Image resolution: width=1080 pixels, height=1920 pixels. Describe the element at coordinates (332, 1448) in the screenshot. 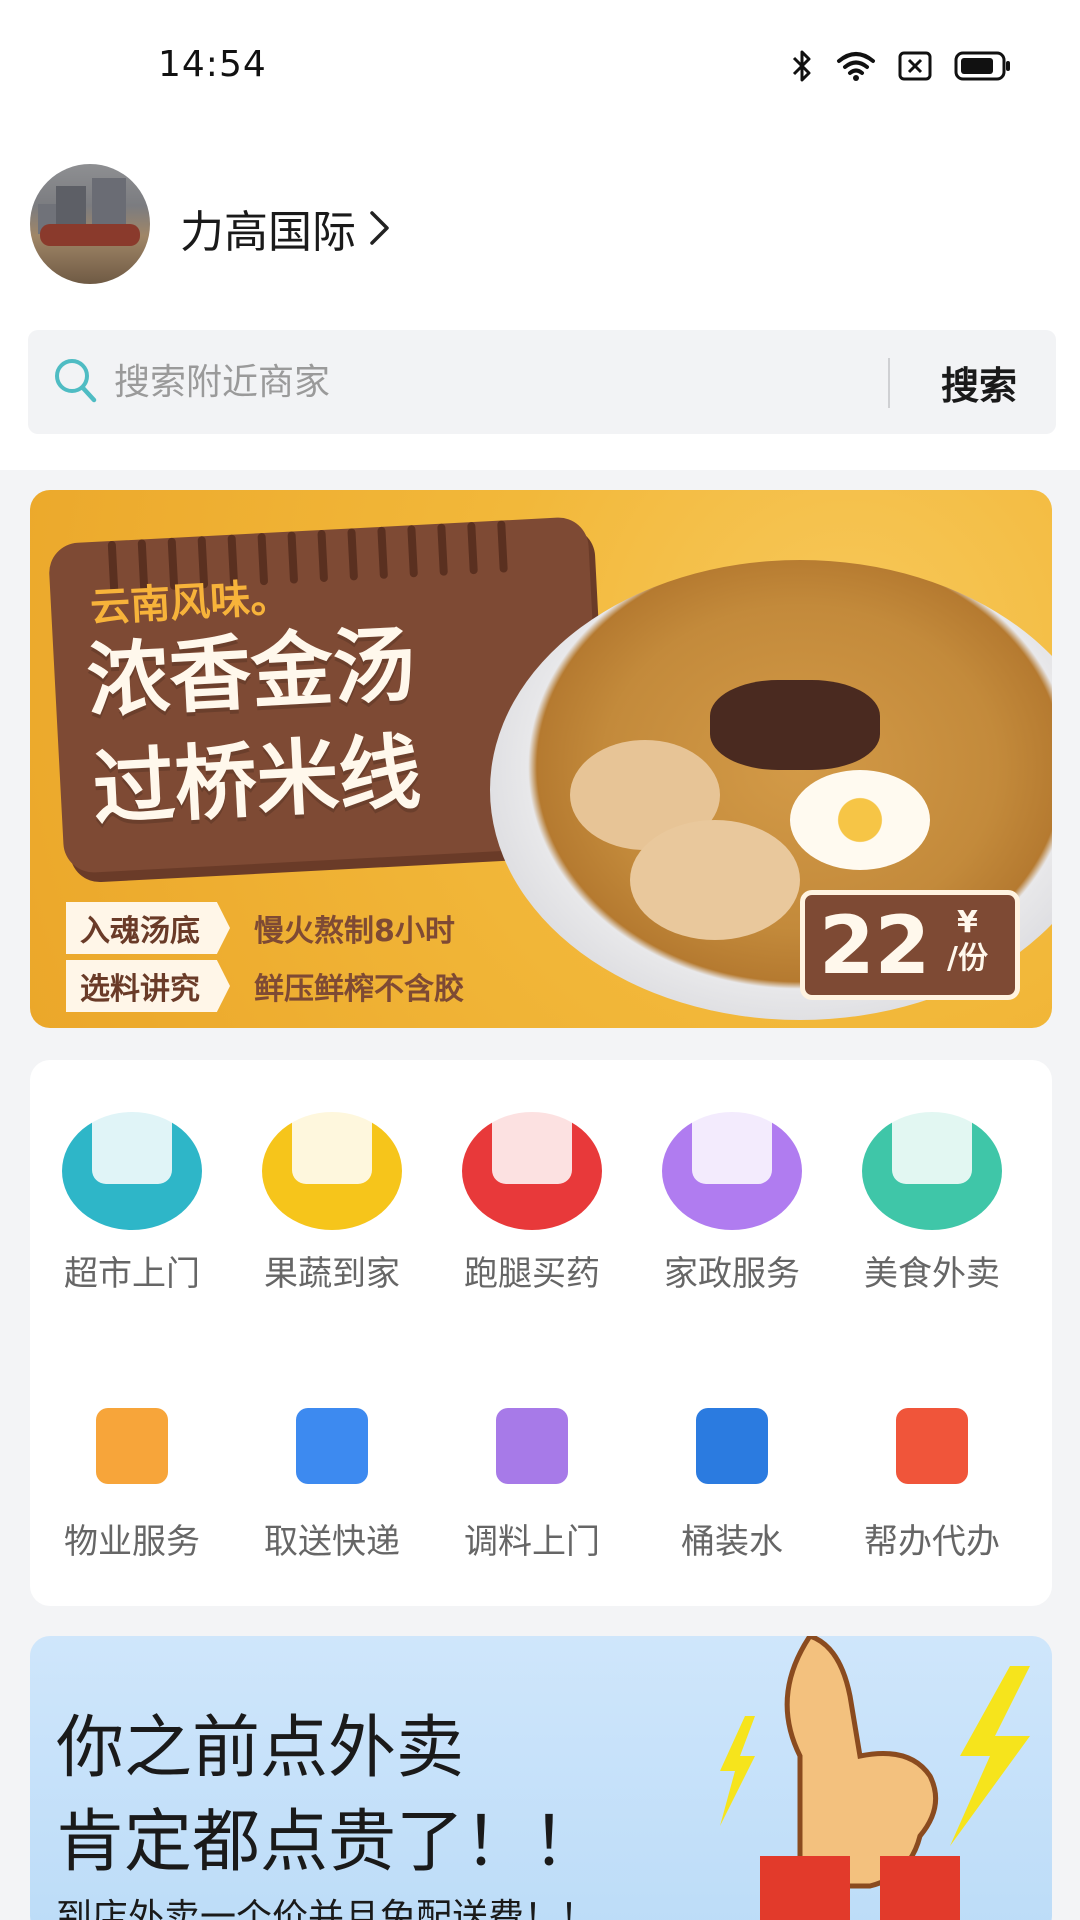

I see `truck-icon` at that location.